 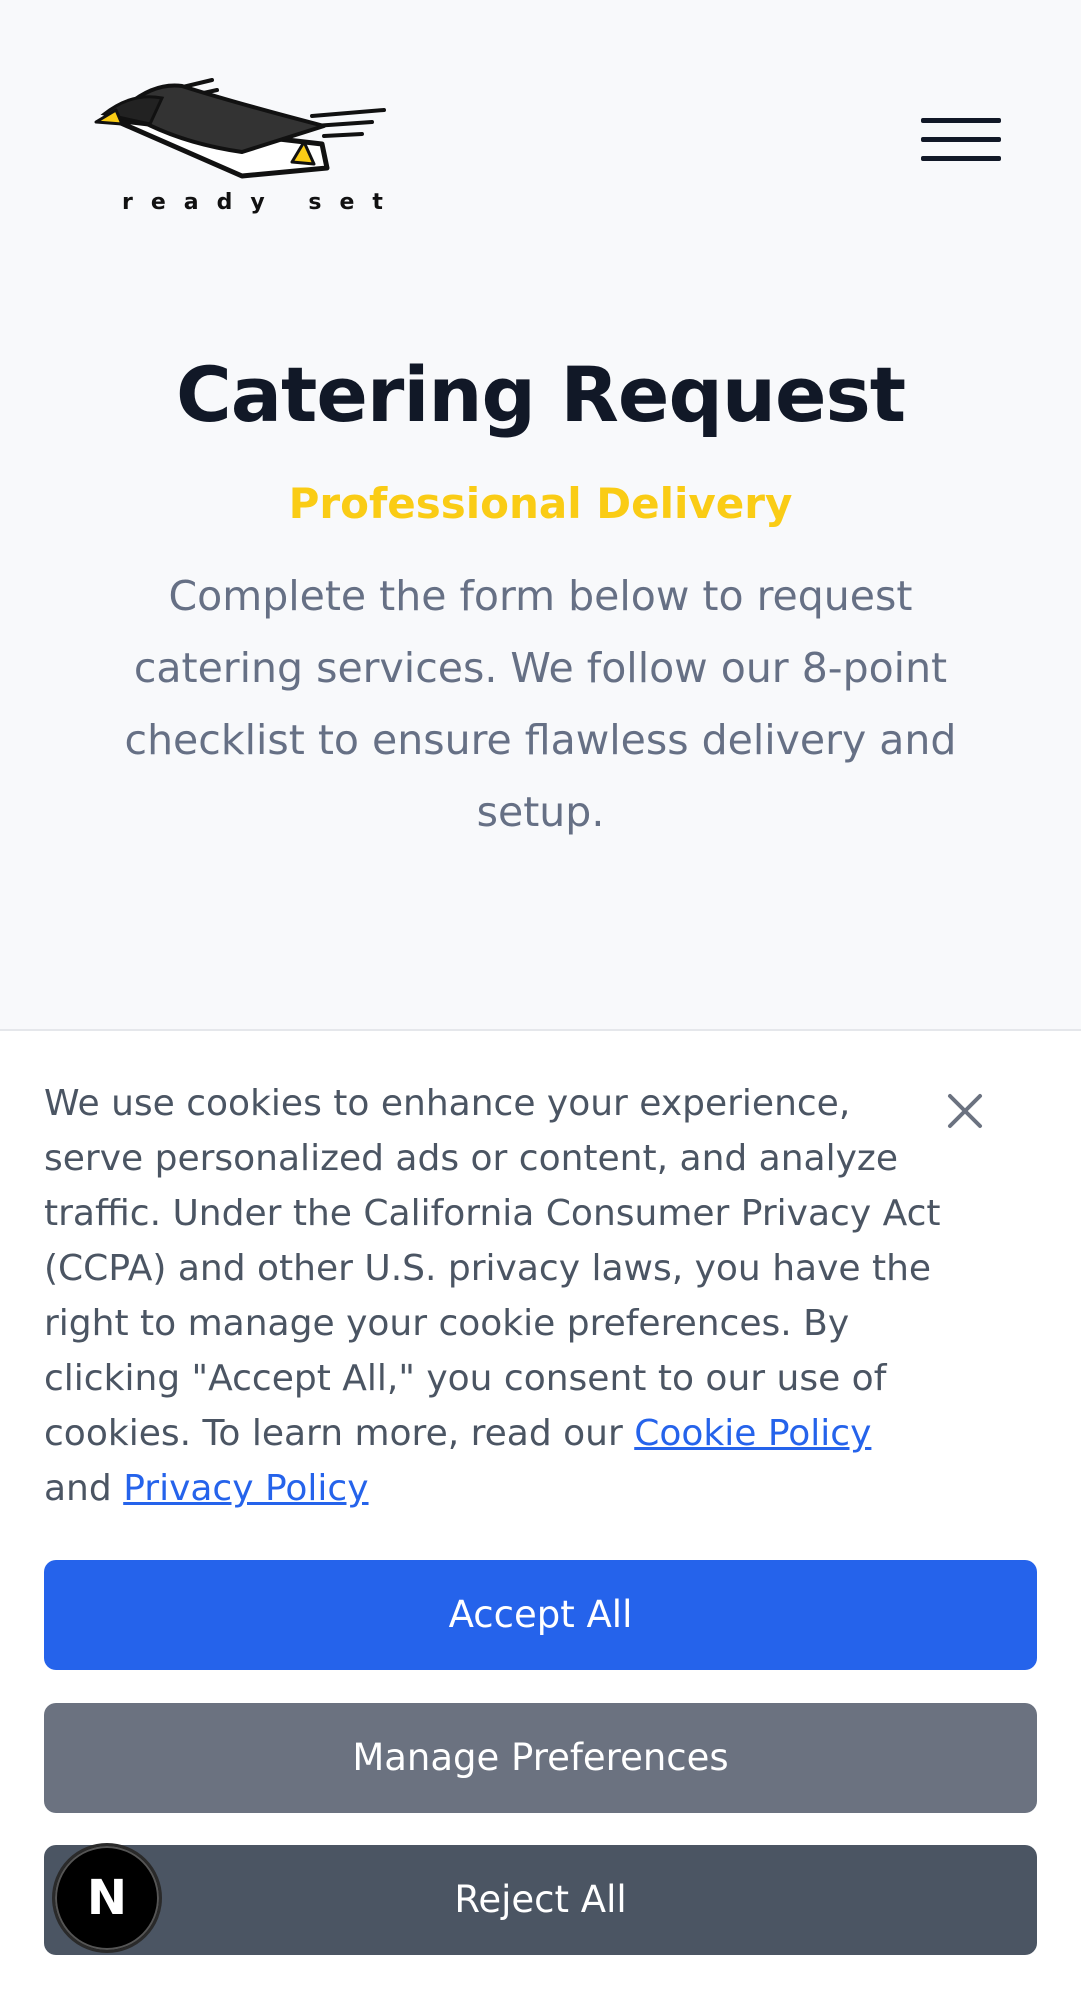 What do you see at coordinates (107, 1898) in the screenshot?
I see `nextjs-dev-badge: N` at bounding box center [107, 1898].